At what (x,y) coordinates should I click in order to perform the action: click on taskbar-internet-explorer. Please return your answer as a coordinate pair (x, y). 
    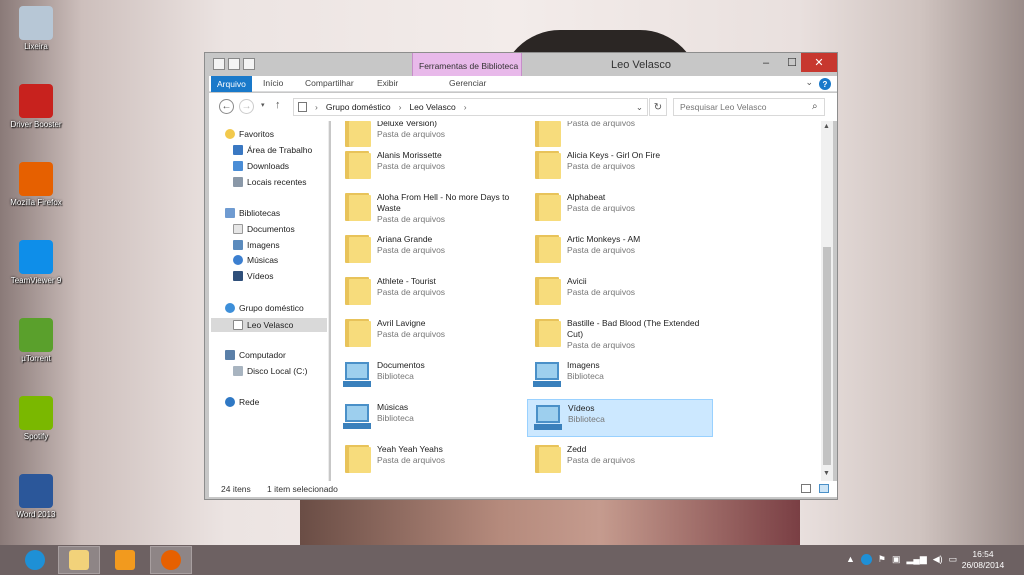
    Looking at the image, I should click on (35, 560).